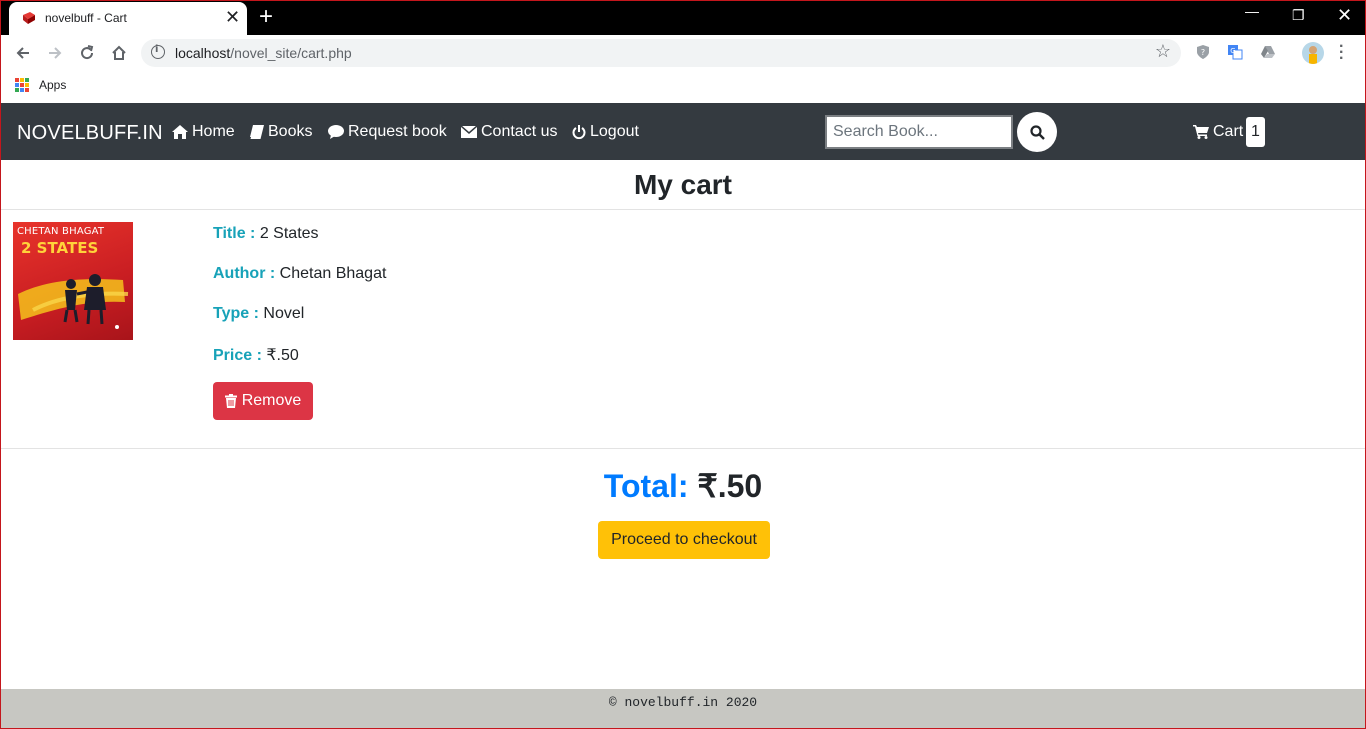 Image resolution: width=1366 pixels, height=729 pixels. What do you see at coordinates (919, 132) in the screenshot?
I see `search-input` at bounding box center [919, 132].